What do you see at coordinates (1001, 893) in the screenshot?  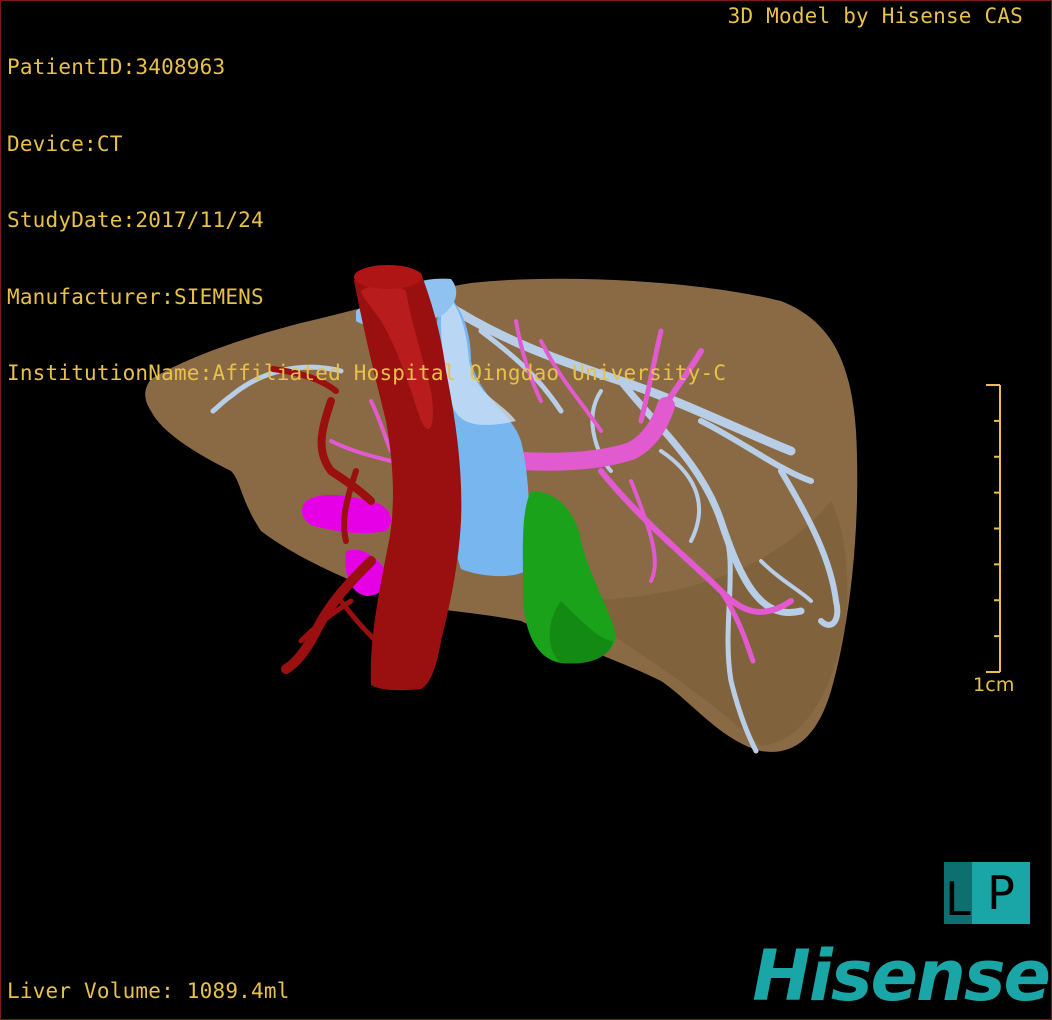 I see `lp-logo-right: P` at bounding box center [1001, 893].